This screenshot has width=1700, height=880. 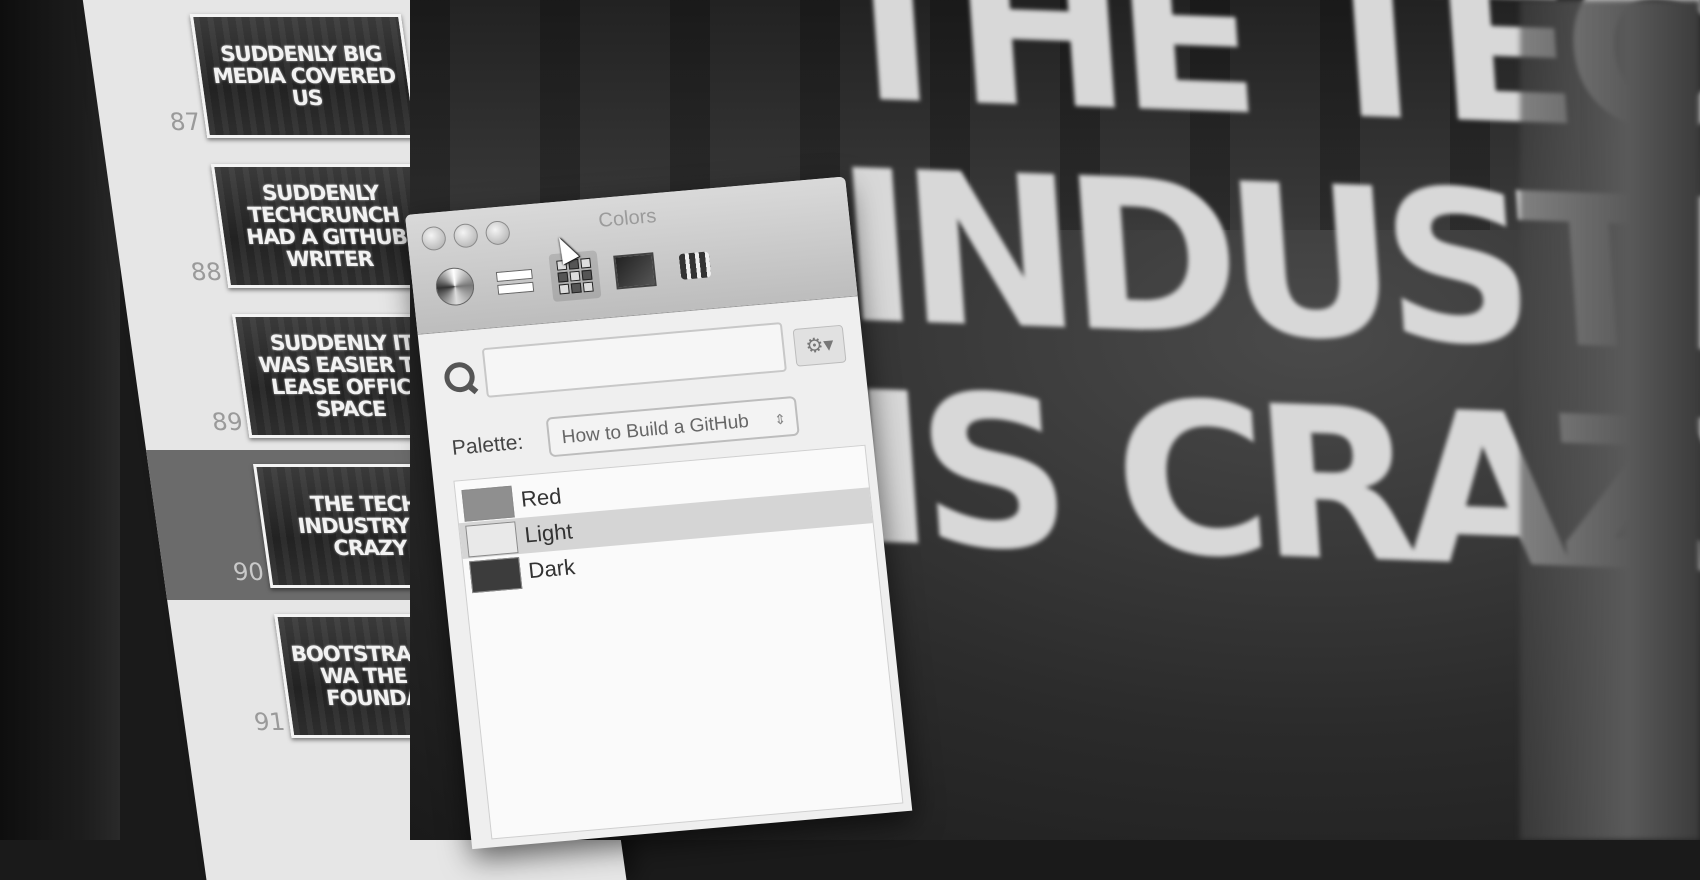 What do you see at coordinates (634, 360) in the screenshot?
I see `search-input` at bounding box center [634, 360].